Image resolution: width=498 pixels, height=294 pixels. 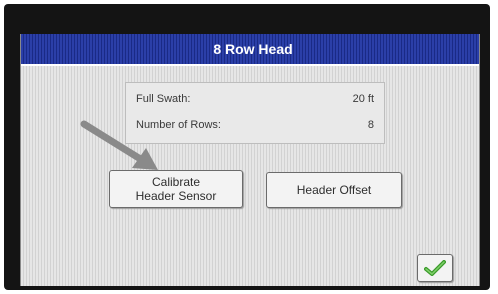 I want to click on info-row-full-swath: Full Swath: 20 ft, so click(x=255, y=101).